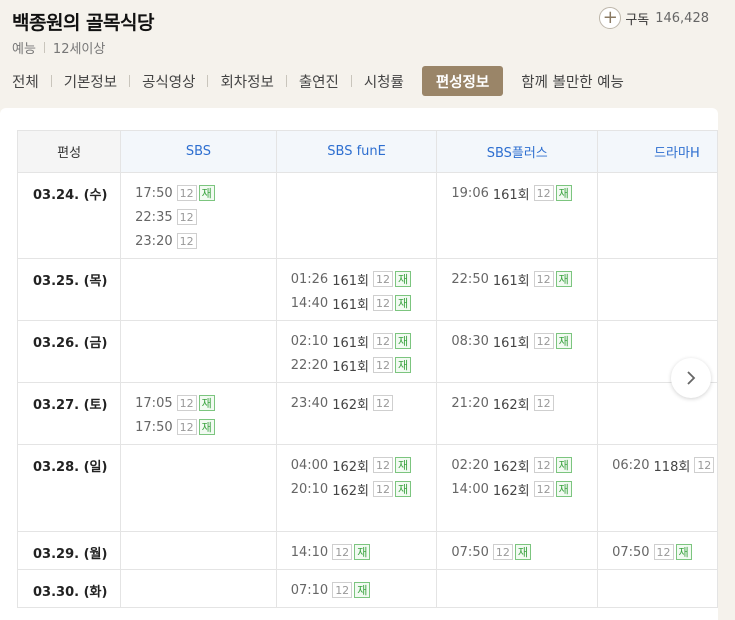 The height and width of the screenshot is (620, 735). What do you see at coordinates (58, 47) in the screenshot?
I see `program-meta: 예능 12세이상` at bounding box center [58, 47].